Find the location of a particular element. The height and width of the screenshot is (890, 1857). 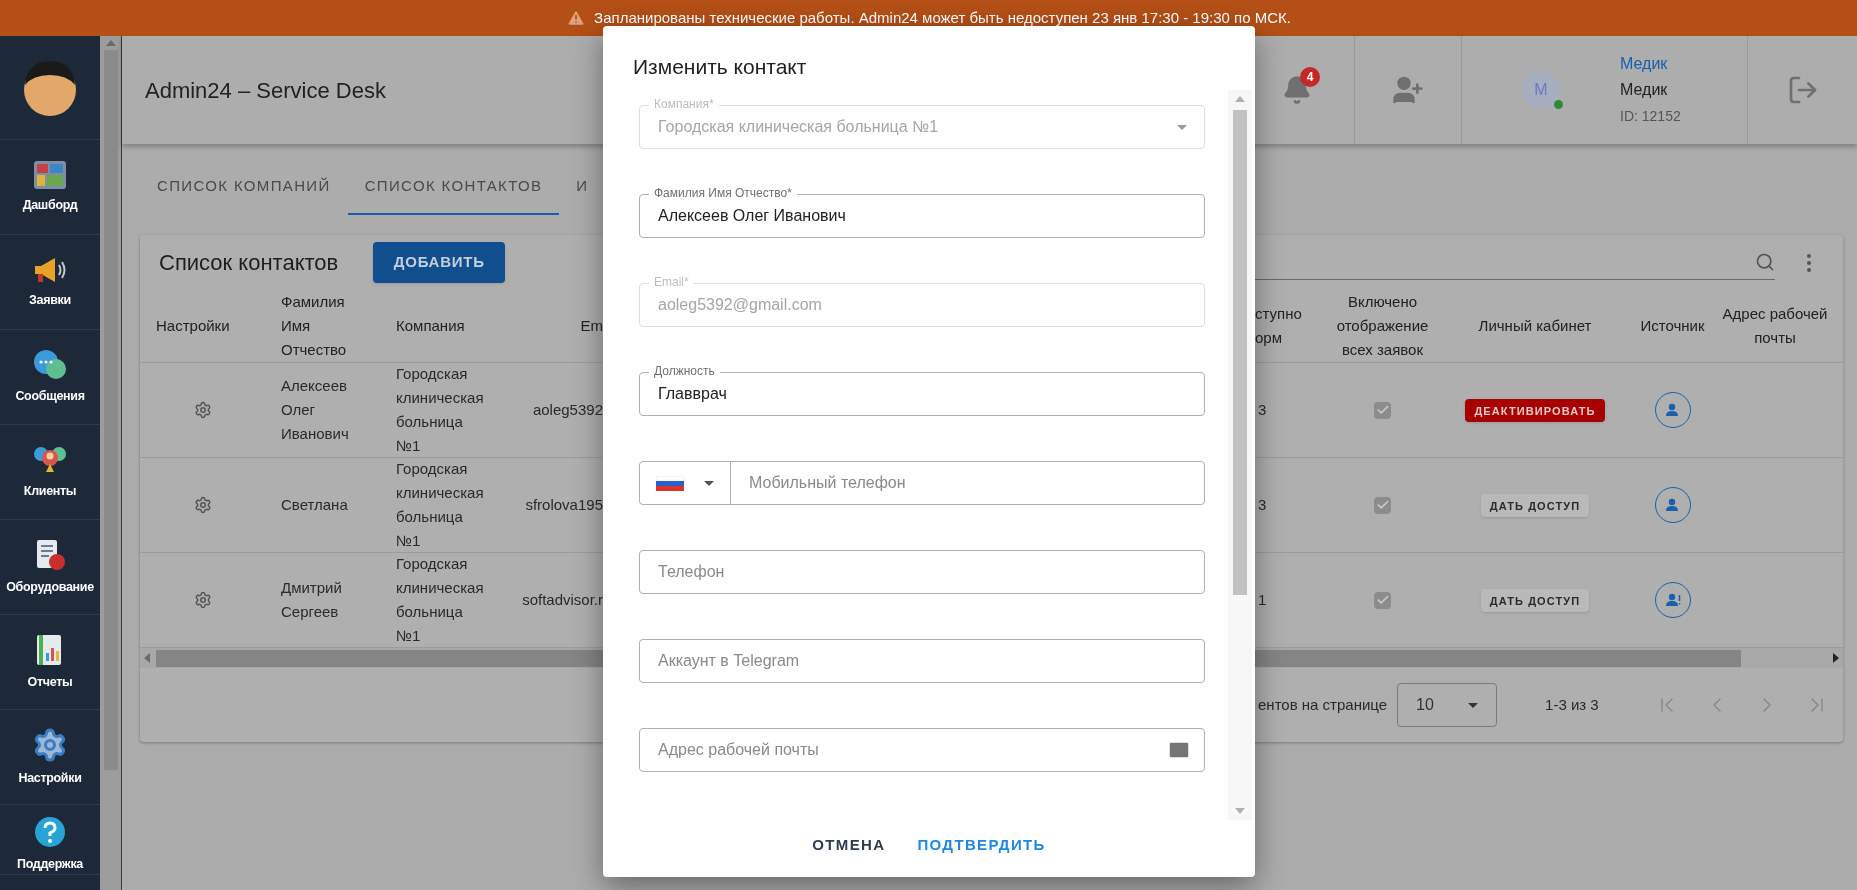

card-title: Список контактов is located at coordinates (249, 263).